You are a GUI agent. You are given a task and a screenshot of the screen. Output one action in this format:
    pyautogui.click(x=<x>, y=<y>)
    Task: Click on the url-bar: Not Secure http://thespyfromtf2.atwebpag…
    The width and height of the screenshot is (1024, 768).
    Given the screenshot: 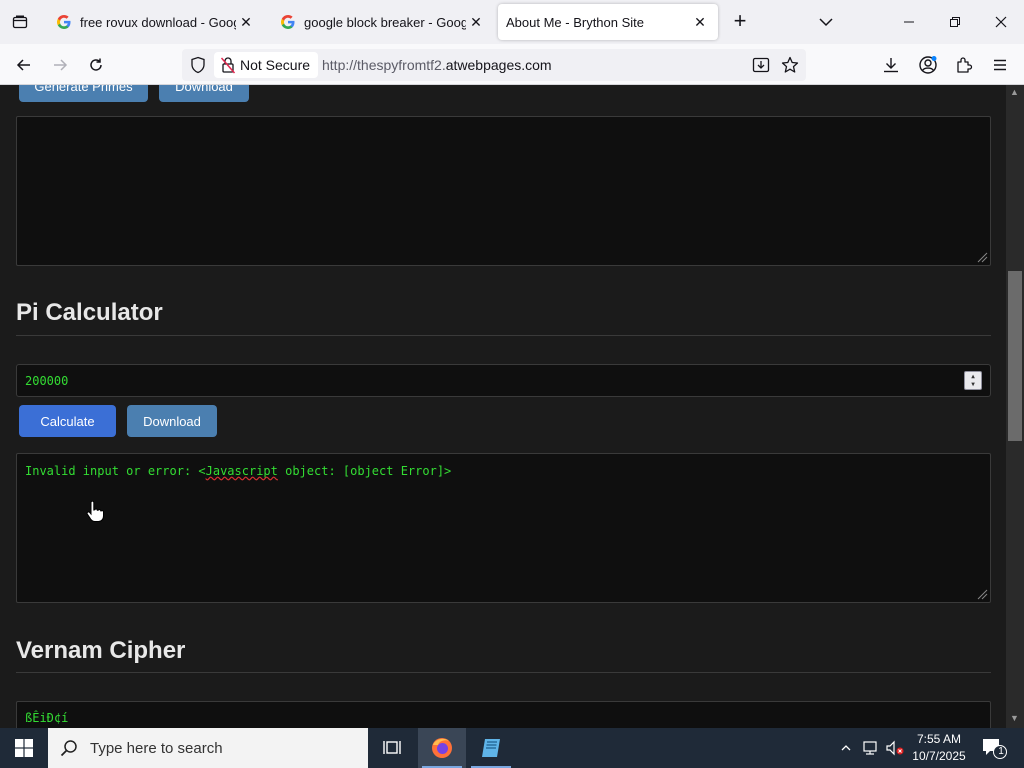 What is the action you would take?
    pyautogui.click(x=494, y=65)
    